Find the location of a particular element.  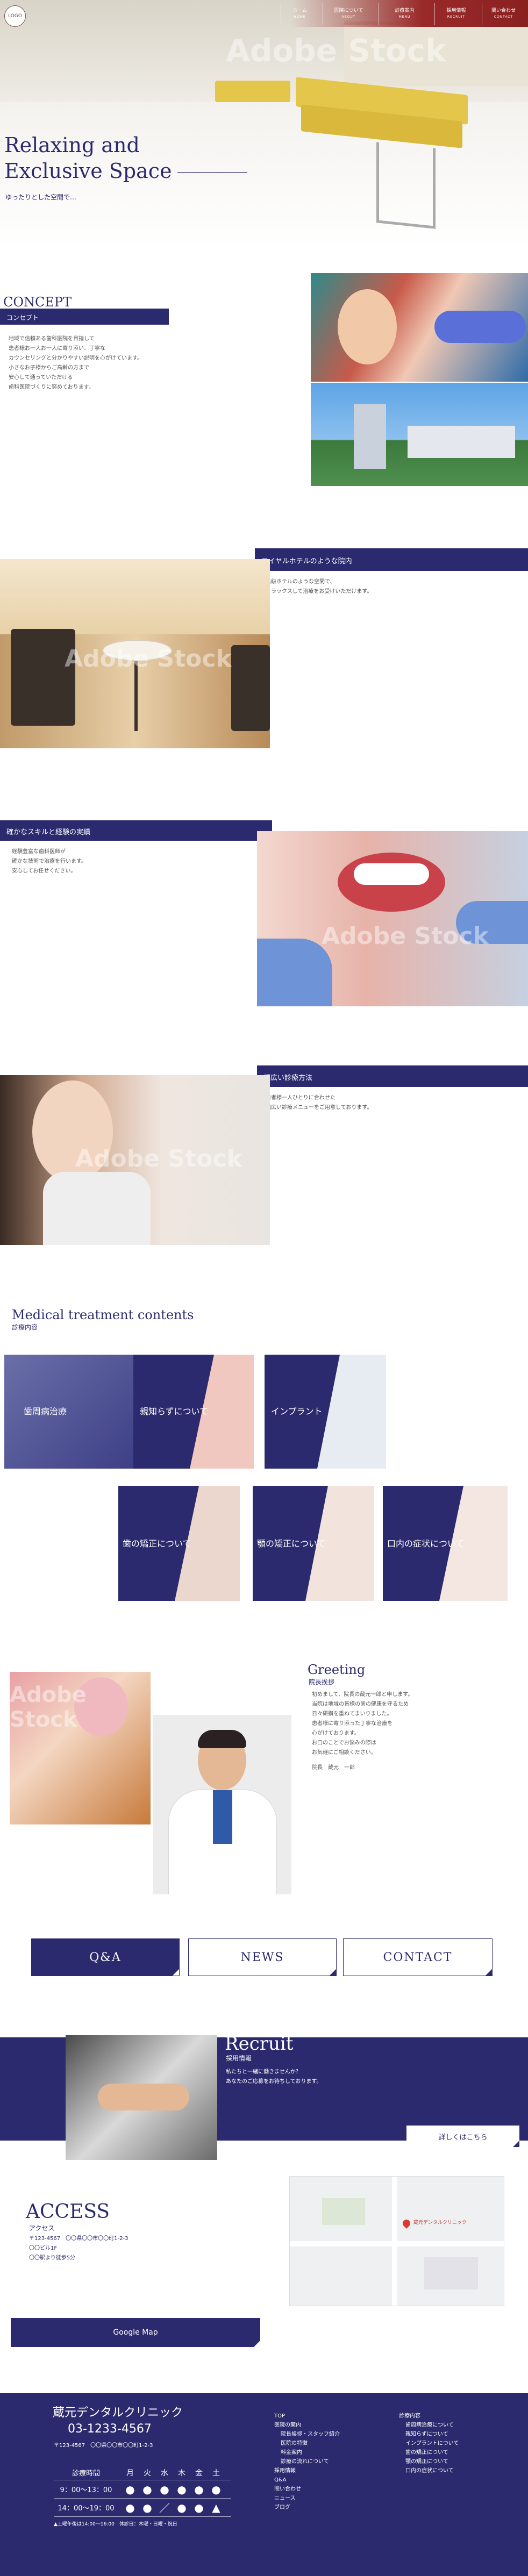

concept-body-line: 歯科医院づくりに努めております。 is located at coordinates (51, 387).